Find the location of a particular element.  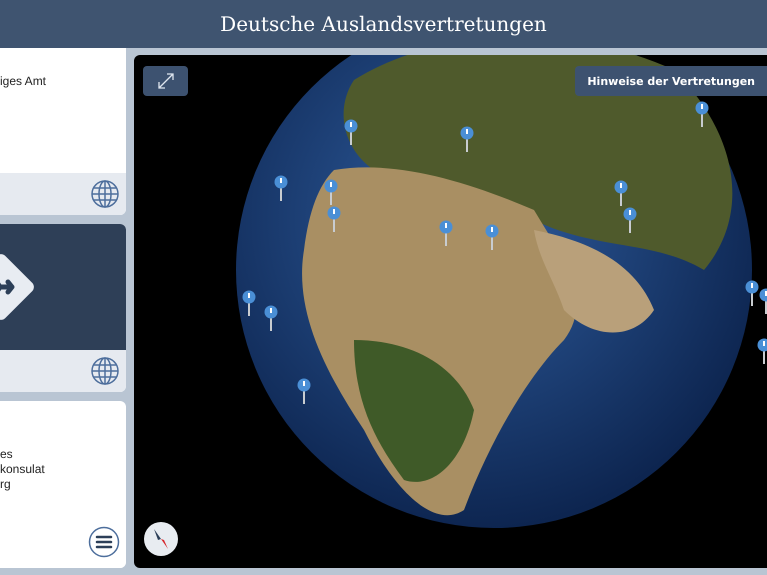

compass-button is located at coordinates (161, 539).